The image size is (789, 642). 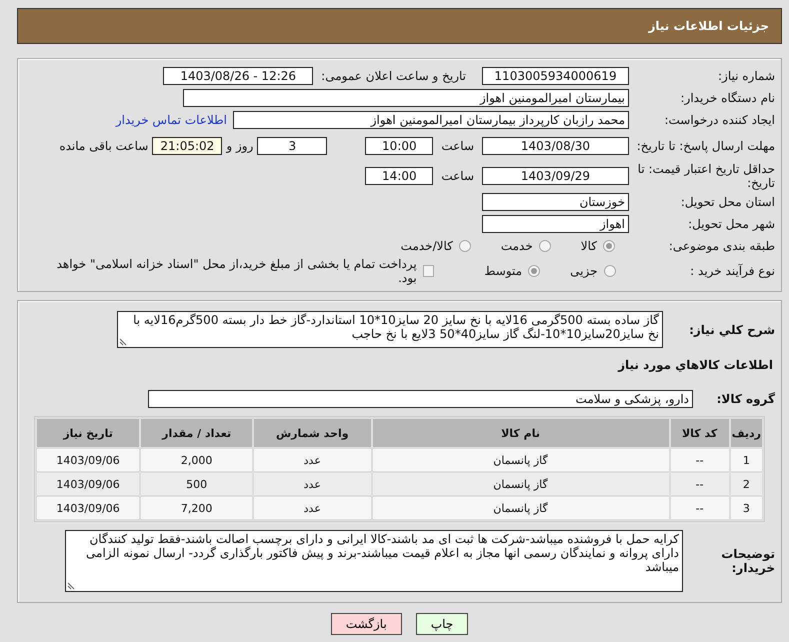 What do you see at coordinates (708, 26) in the screenshot?
I see `page-title: جزئیات اطلاعات نیاز` at bounding box center [708, 26].